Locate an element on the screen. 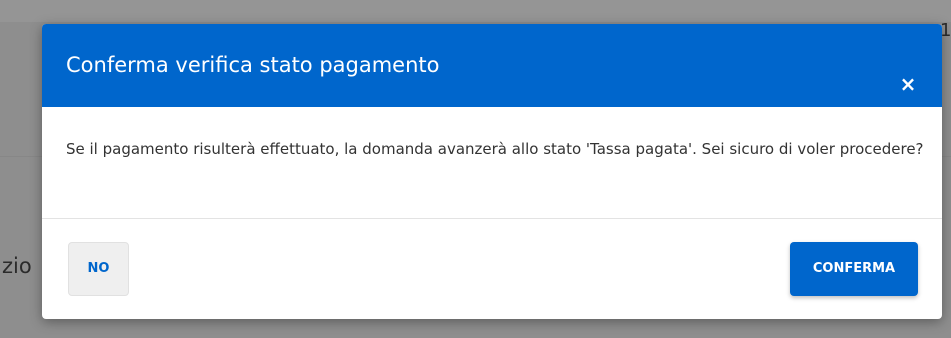 The width and height of the screenshot is (951, 338). background-header is located at coordinates (475, 11).